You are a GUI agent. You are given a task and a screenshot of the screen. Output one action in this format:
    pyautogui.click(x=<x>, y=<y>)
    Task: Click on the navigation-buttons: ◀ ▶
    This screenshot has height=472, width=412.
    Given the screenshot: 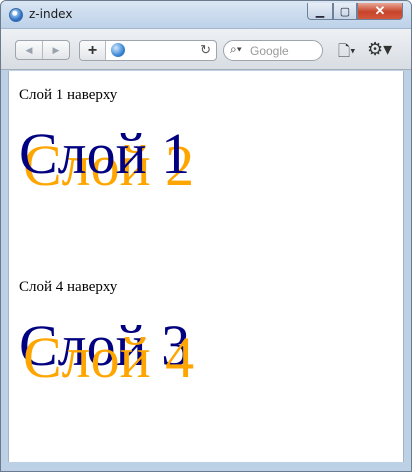 What is the action you would take?
    pyautogui.click(x=42, y=50)
    